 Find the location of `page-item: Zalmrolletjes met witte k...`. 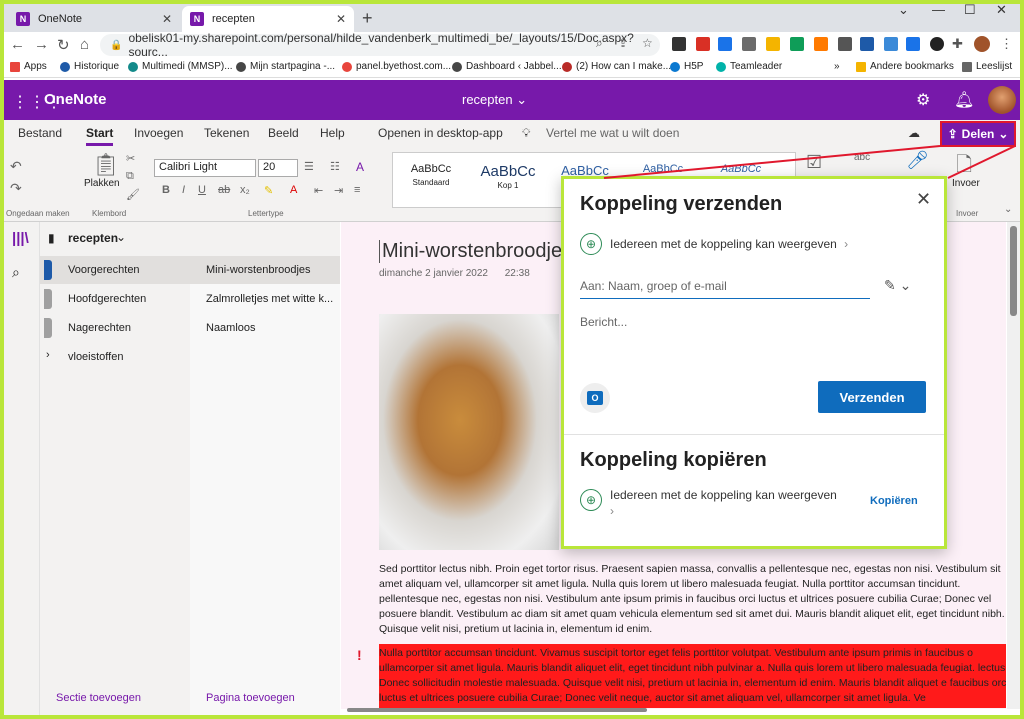

page-item: Zalmrolletjes met witte k... is located at coordinates (265, 299).